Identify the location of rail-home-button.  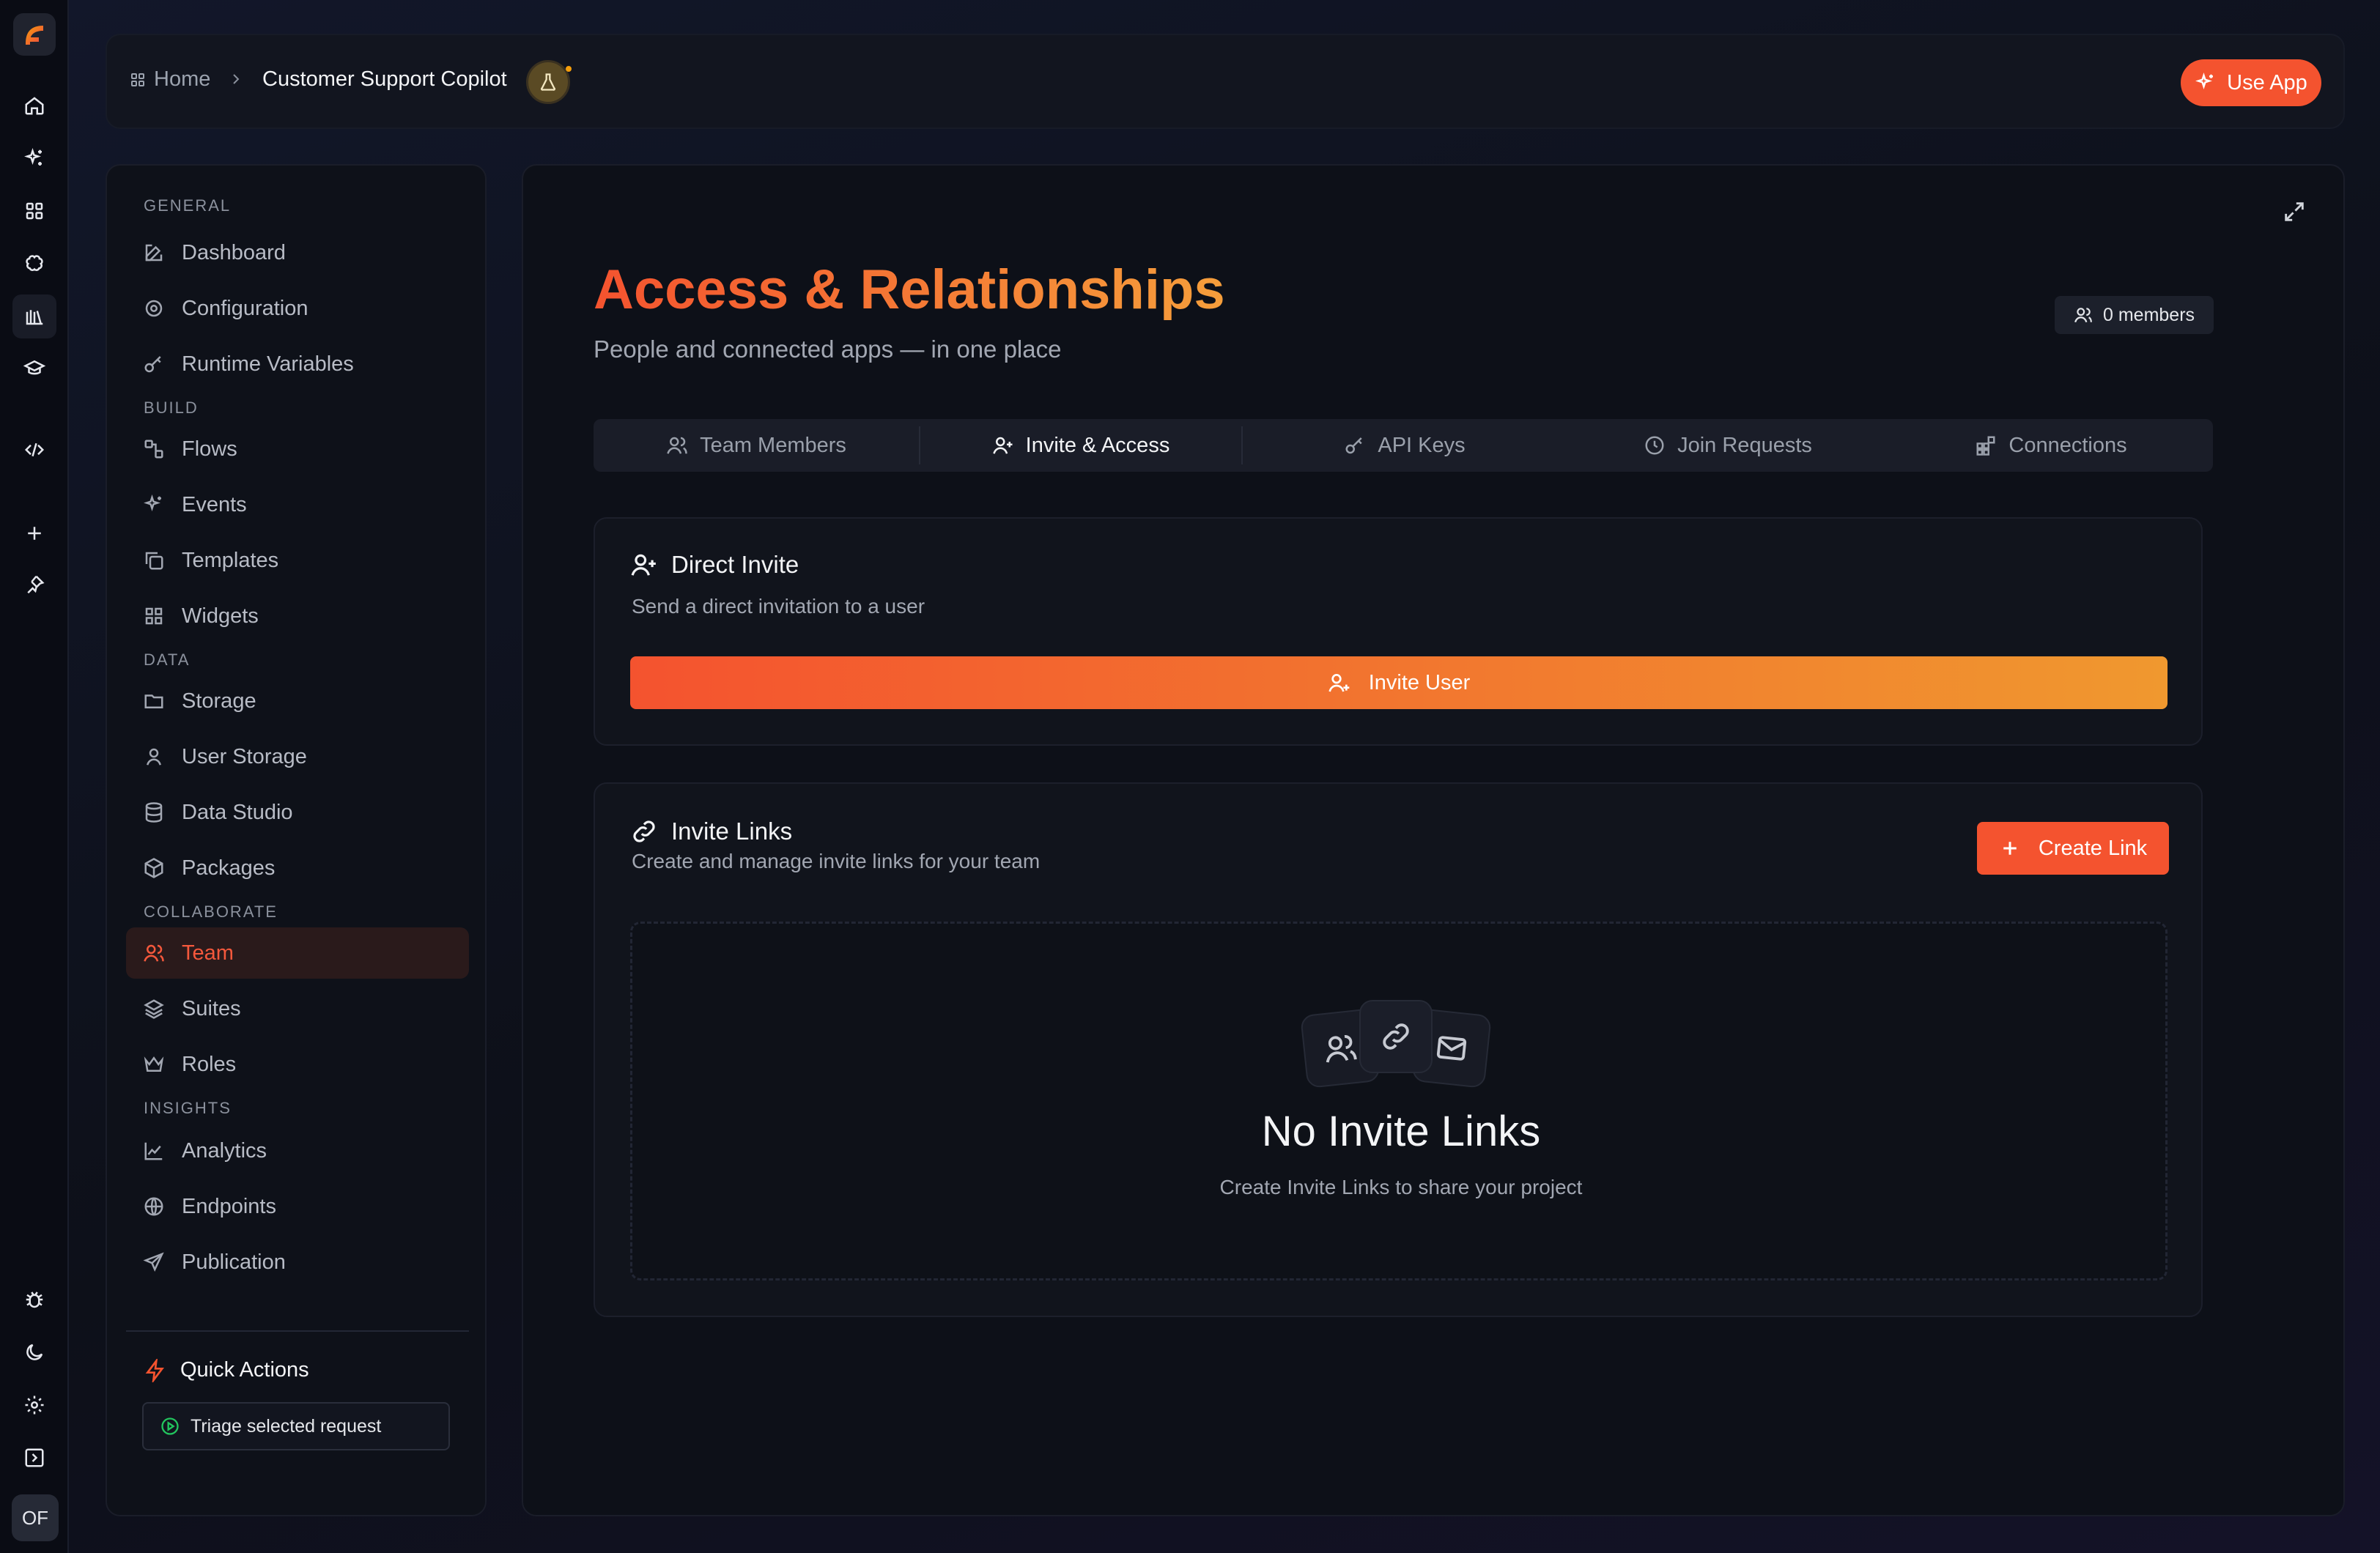
(34, 105).